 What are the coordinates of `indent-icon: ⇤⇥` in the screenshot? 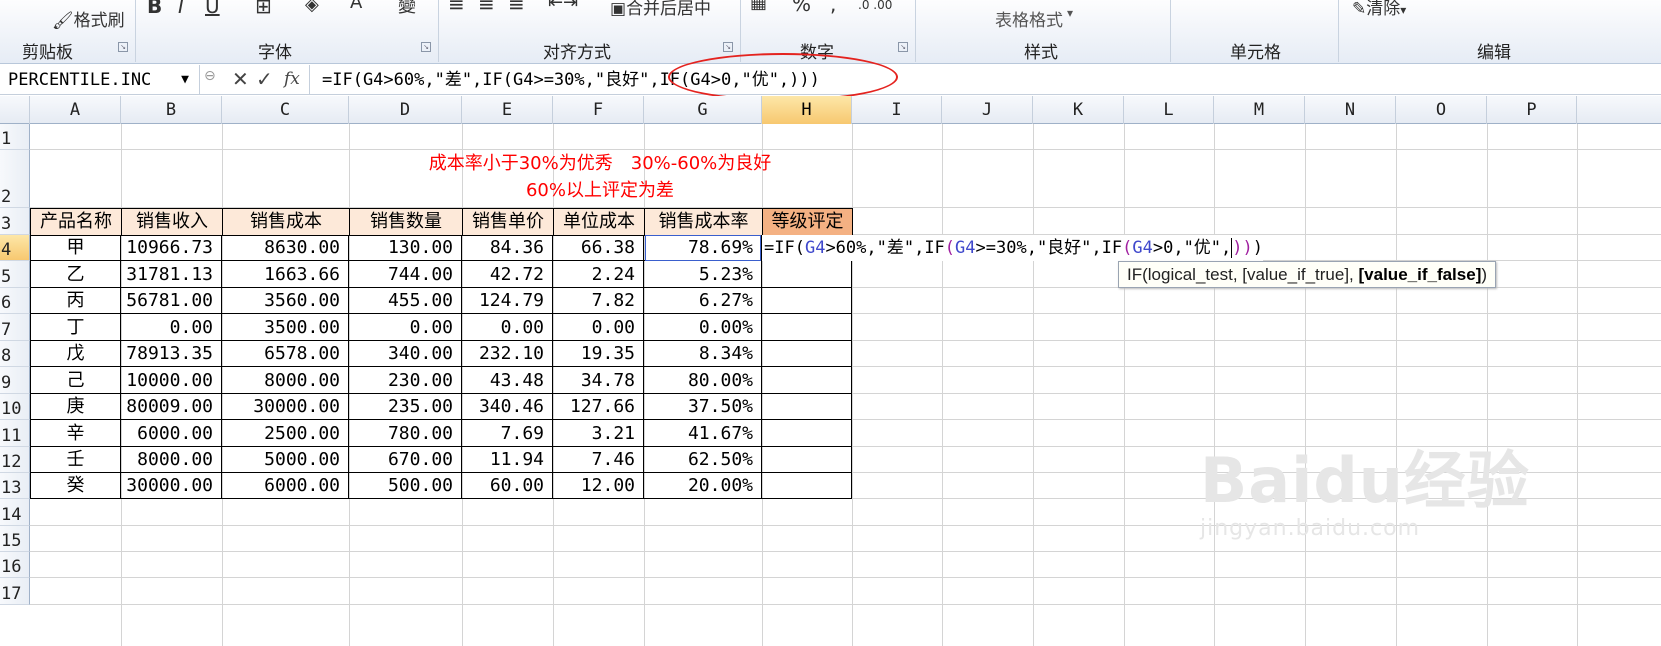 It's located at (563, 6).